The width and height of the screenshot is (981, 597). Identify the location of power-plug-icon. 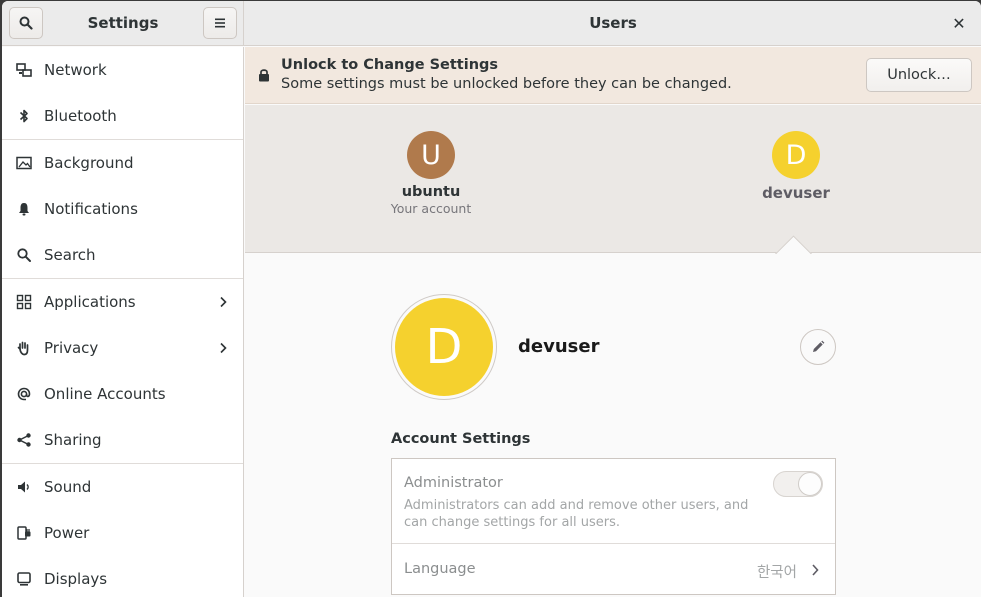
(24, 533).